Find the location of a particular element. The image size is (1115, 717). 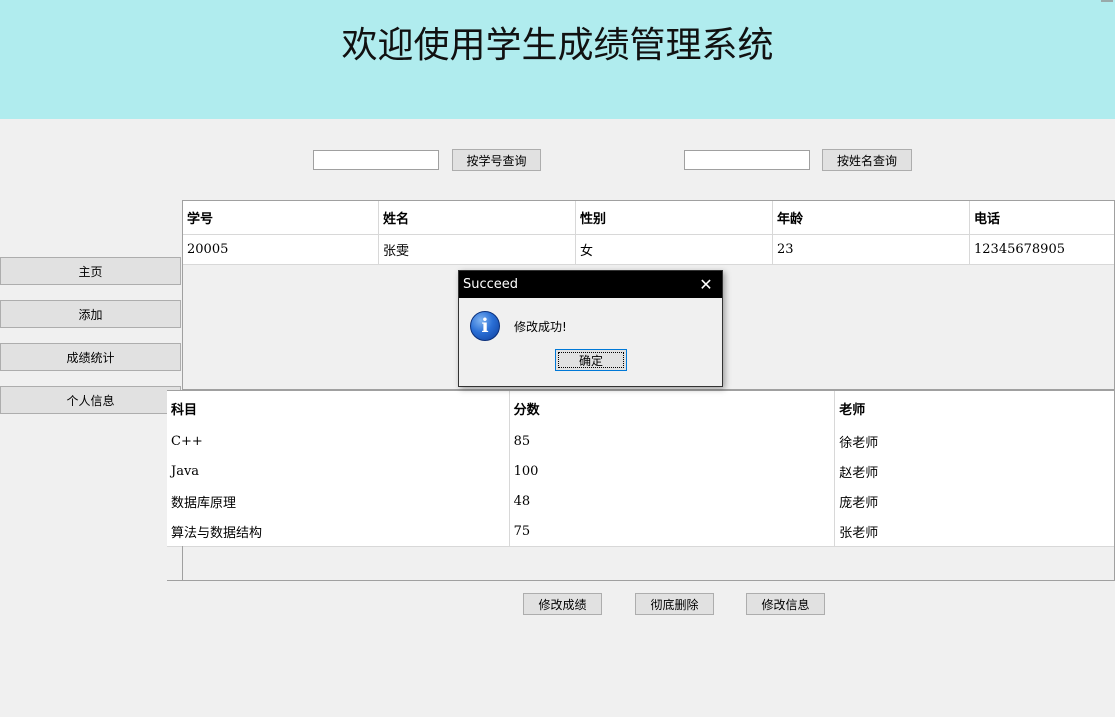

sidebar-item-add: 添加 is located at coordinates (90, 314).